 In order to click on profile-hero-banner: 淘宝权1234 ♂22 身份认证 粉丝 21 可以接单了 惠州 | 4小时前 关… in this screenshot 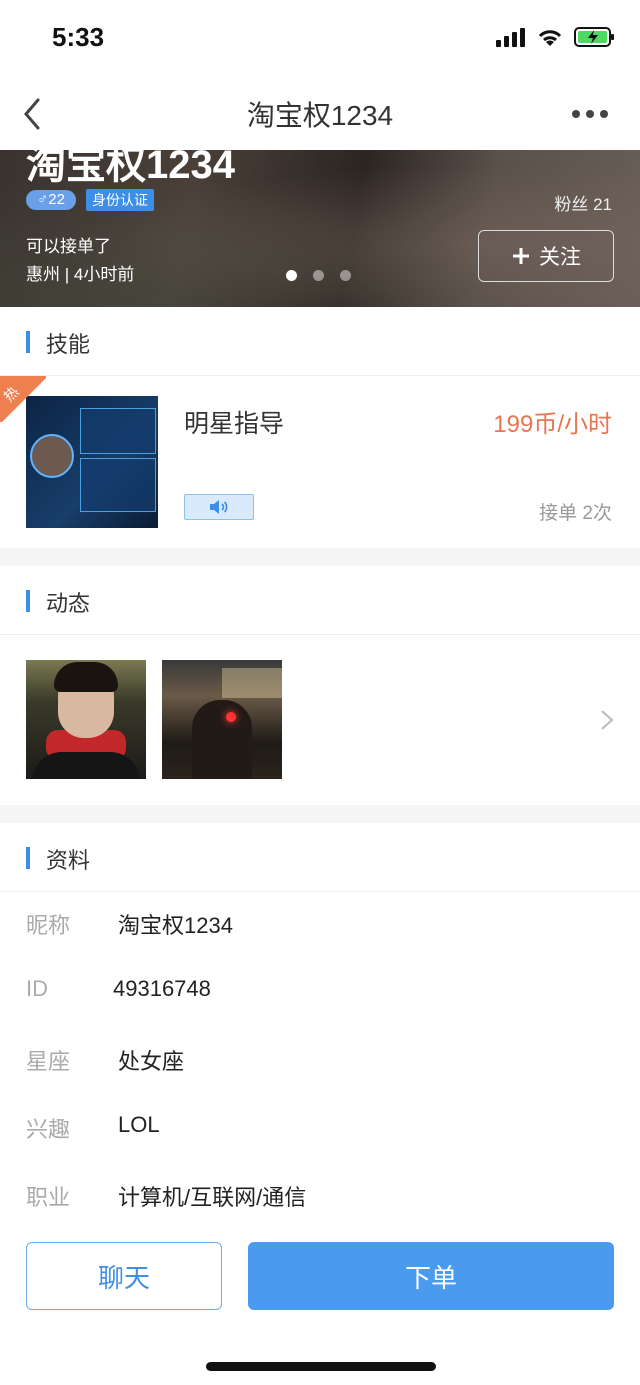, I will do `click(320, 228)`.